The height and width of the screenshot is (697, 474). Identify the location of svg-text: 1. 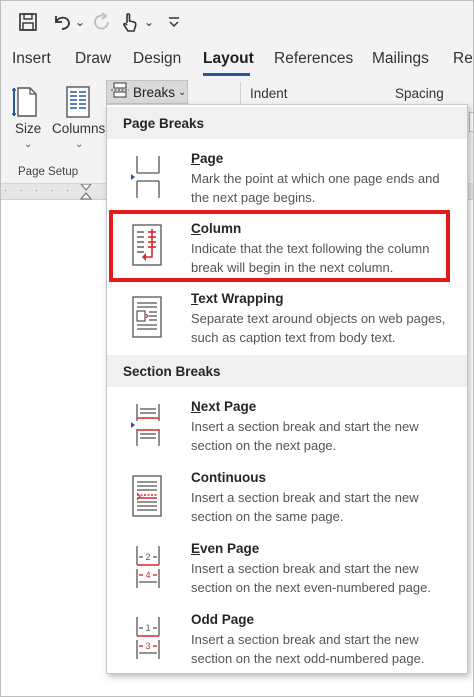
(147, 628).